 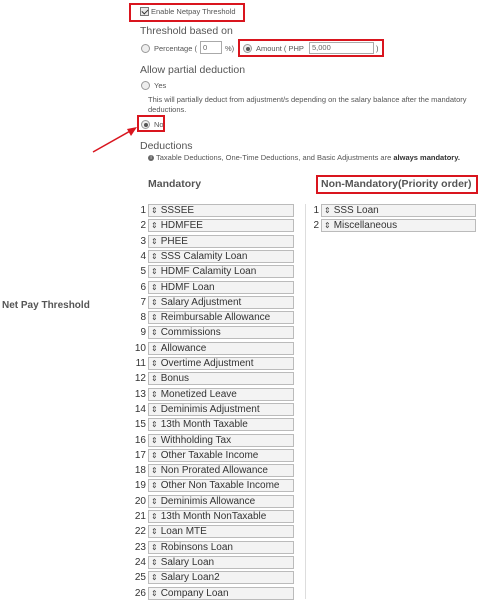 I want to click on draggable-item: ⇕ HDMF Loan, so click(x=221, y=287).